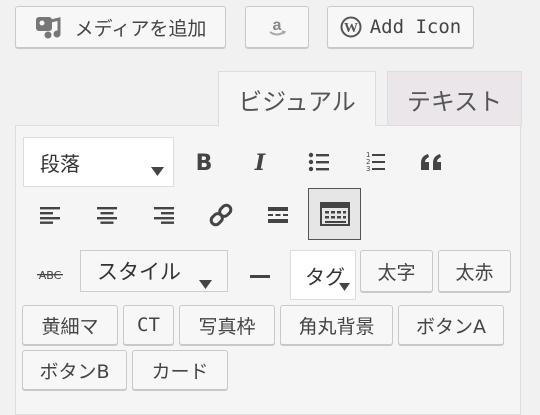  I want to click on toolbar-toggle-icon, so click(334, 214).